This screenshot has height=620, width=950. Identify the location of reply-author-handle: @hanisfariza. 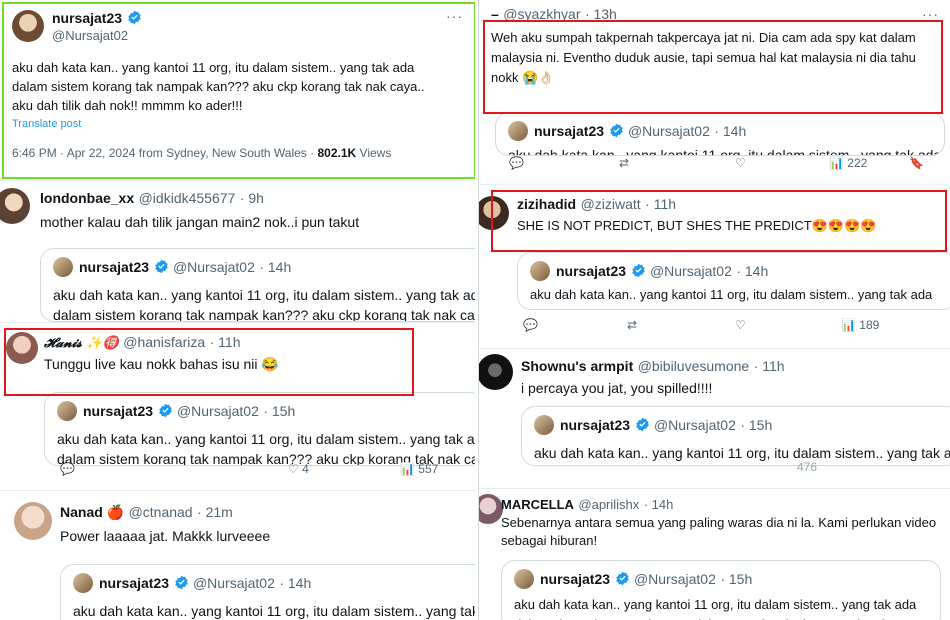
(164, 342).